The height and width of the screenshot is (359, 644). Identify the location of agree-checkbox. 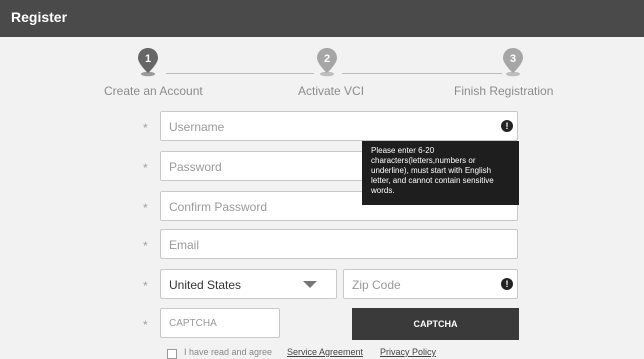
(172, 354).